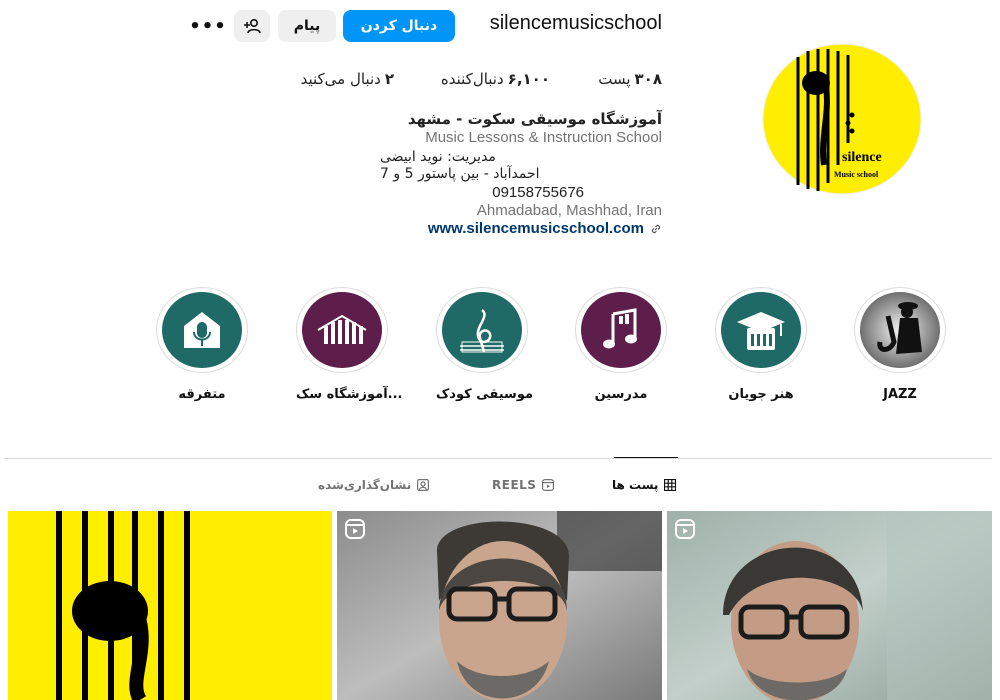 This screenshot has width=1000, height=700. I want to click on highlight-label: متفرقه, so click(202, 394).